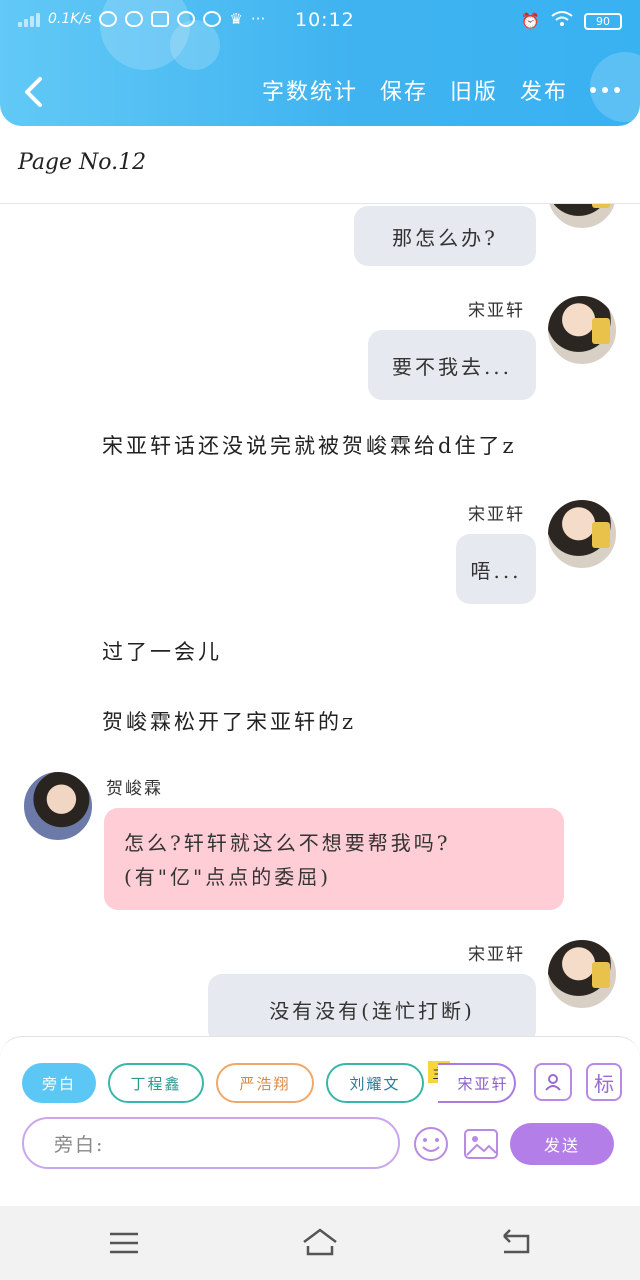  What do you see at coordinates (603, 21) in the screenshot?
I see `battery-icon: 90` at bounding box center [603, 21].